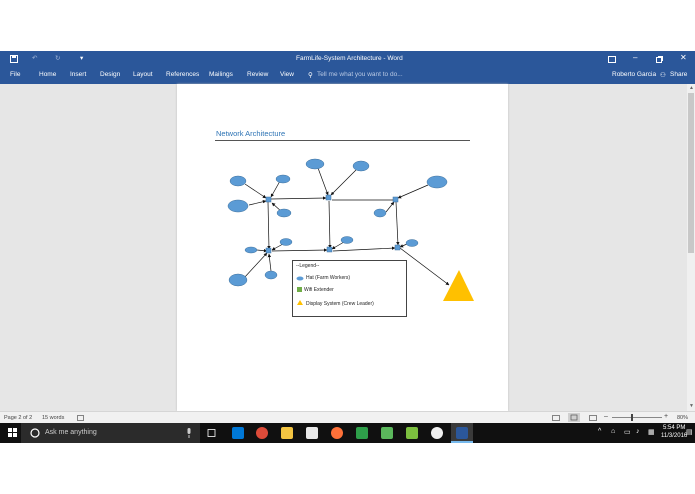 Image resolution: width=695 pixels, height=494 pixels. What do you see at coordinates (462, 442) in the screenshot?
I see `active-app-indicator` at bounding box center [462, 442].